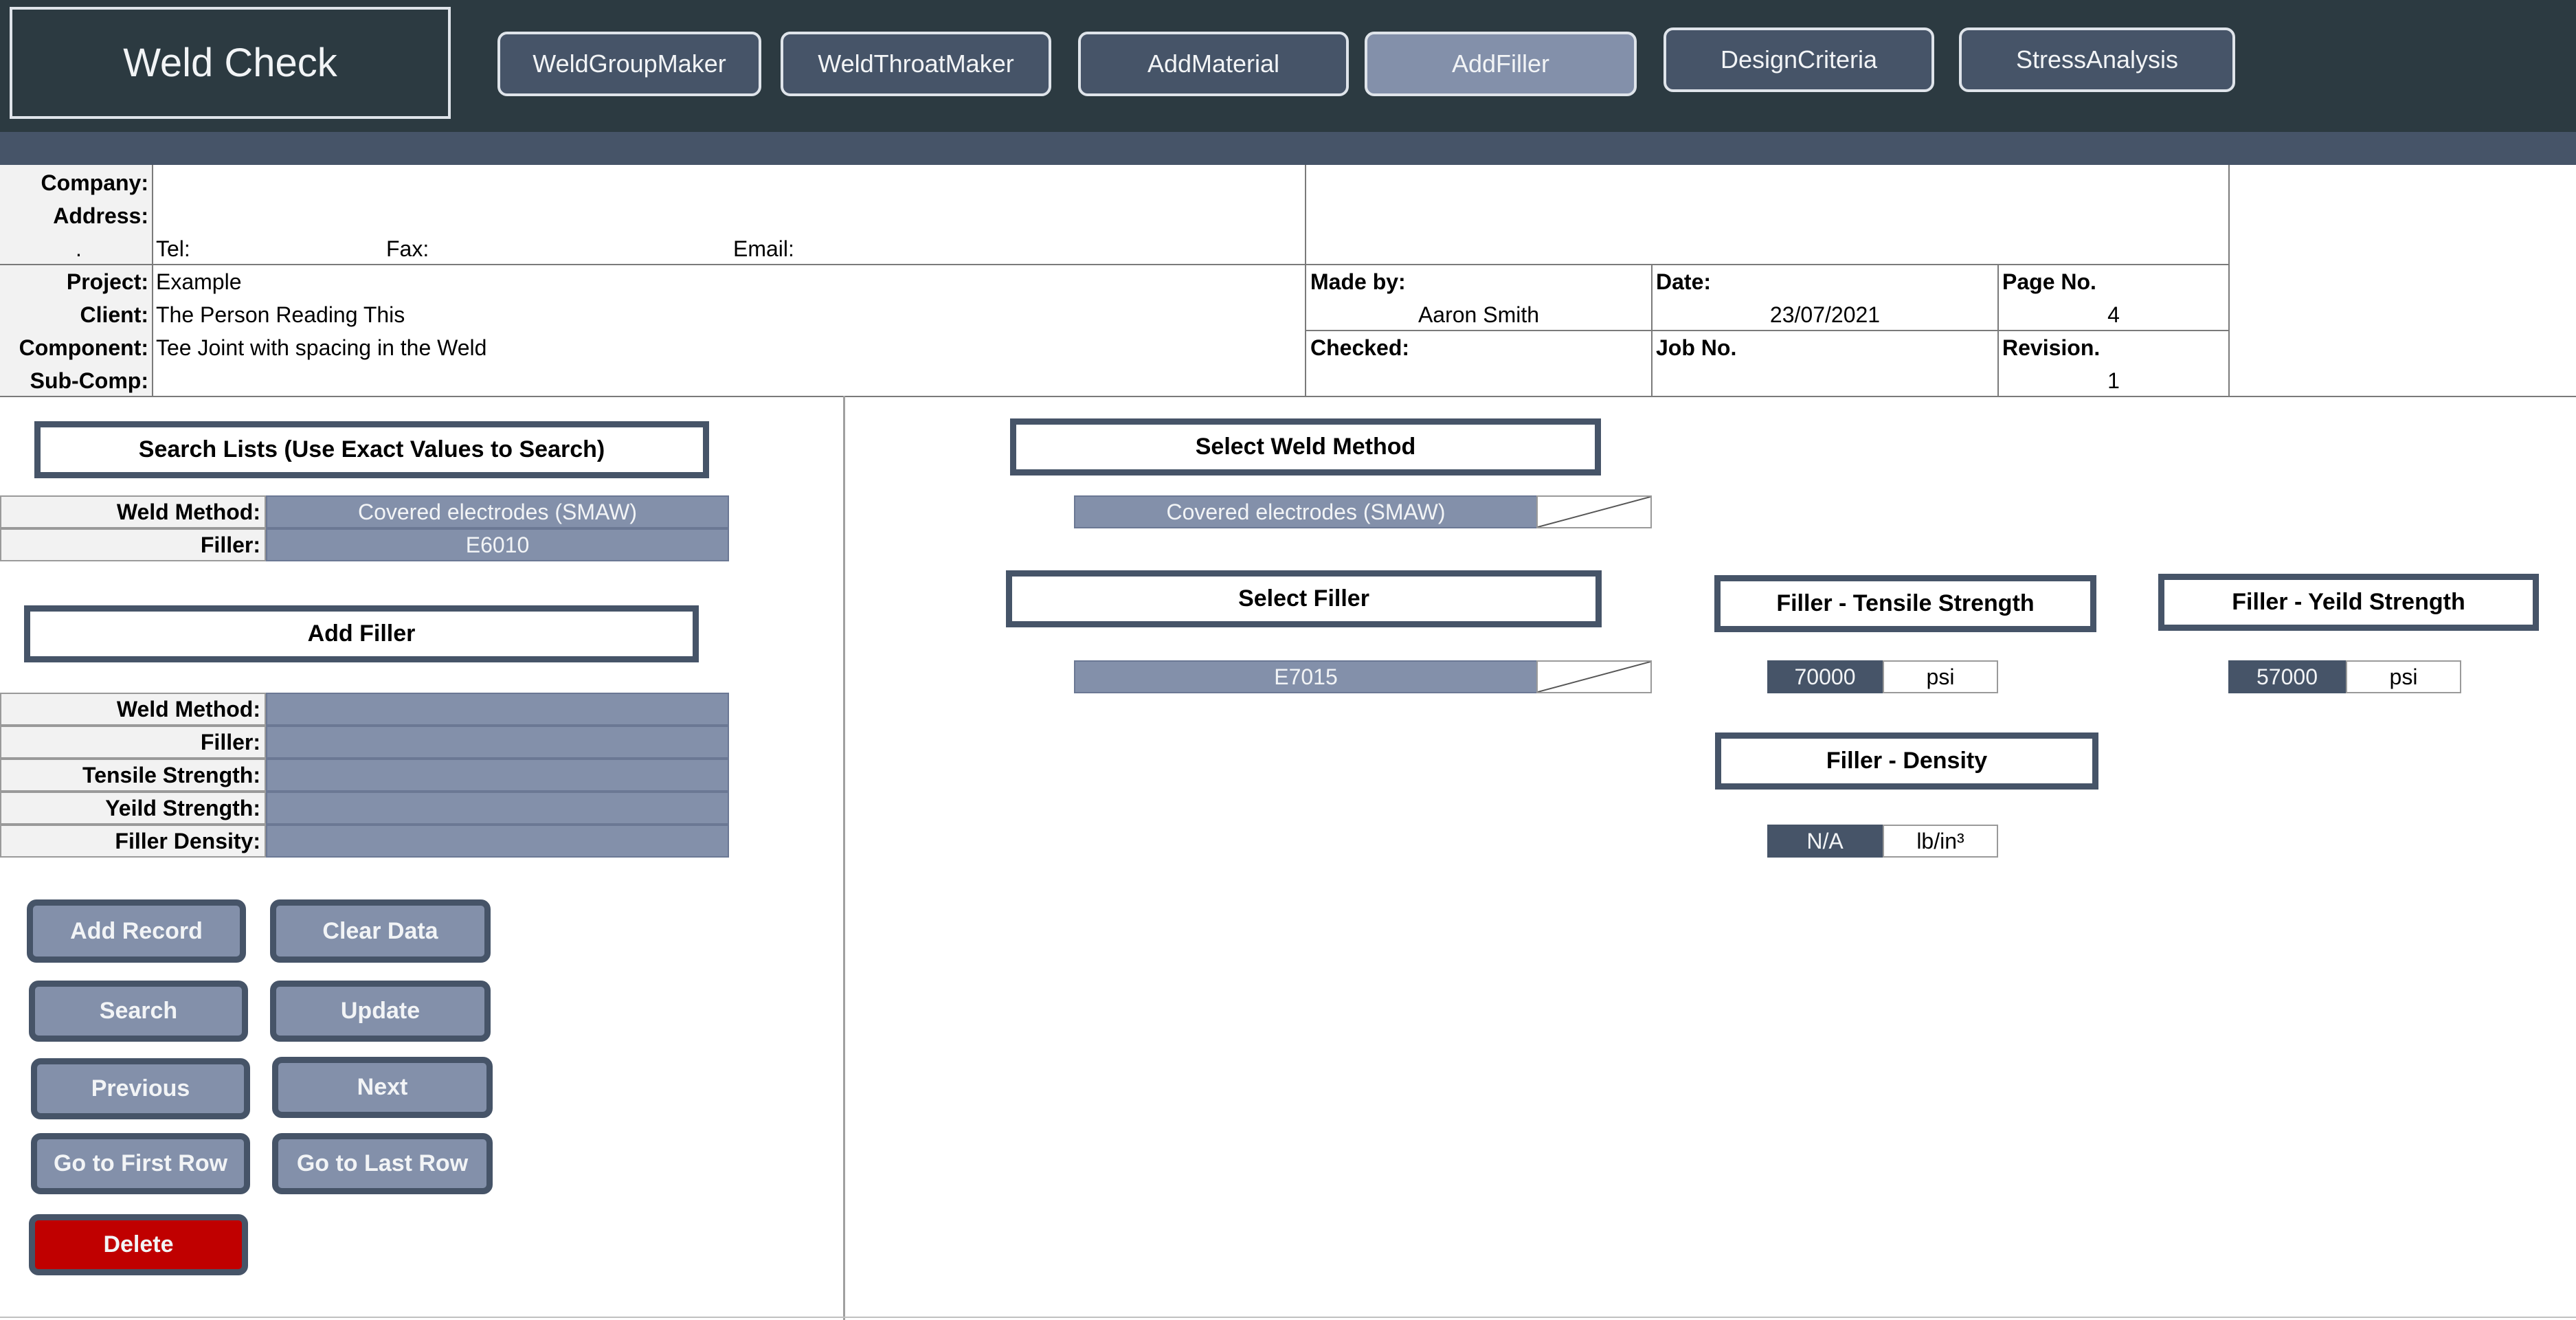  Describe the element at coordinates (1213, 64) in the screenshot. I see `nav-add-material-button: AddMaterial` at that location.